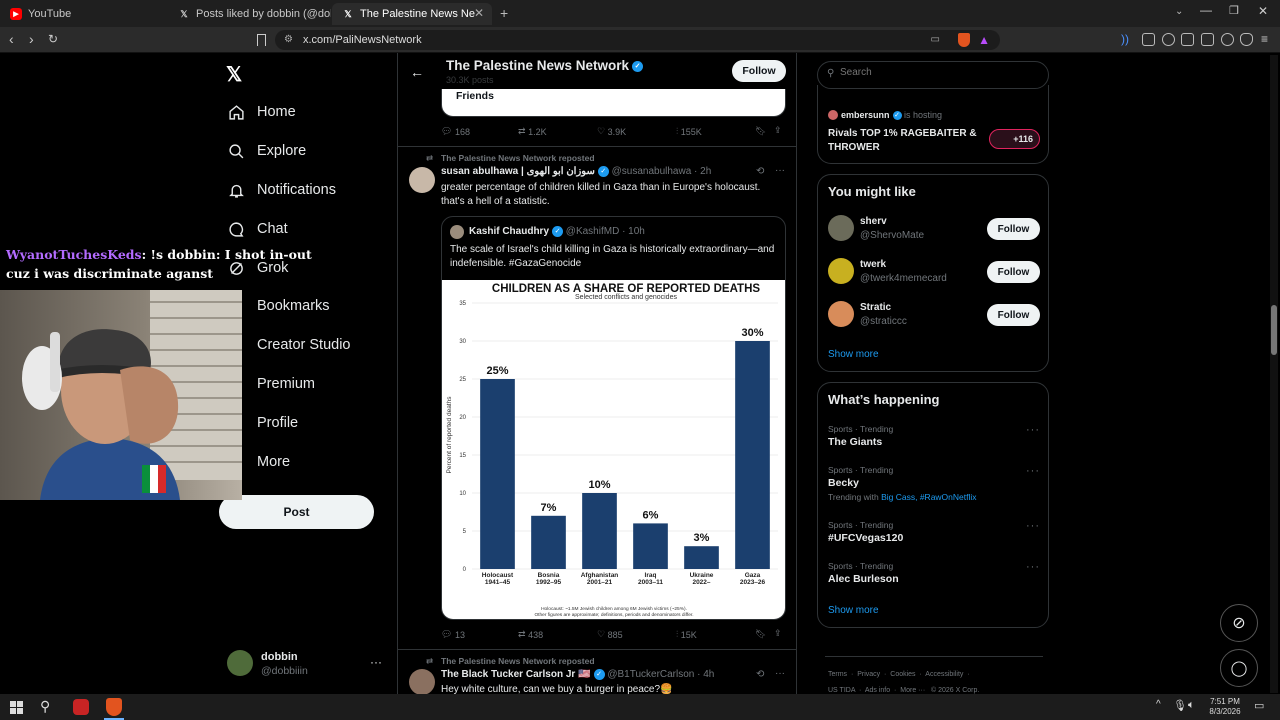 Image resolution: width=1280 pixels, height=720 pixels. I want to click on back-icon: ‹, so click(11, 39).